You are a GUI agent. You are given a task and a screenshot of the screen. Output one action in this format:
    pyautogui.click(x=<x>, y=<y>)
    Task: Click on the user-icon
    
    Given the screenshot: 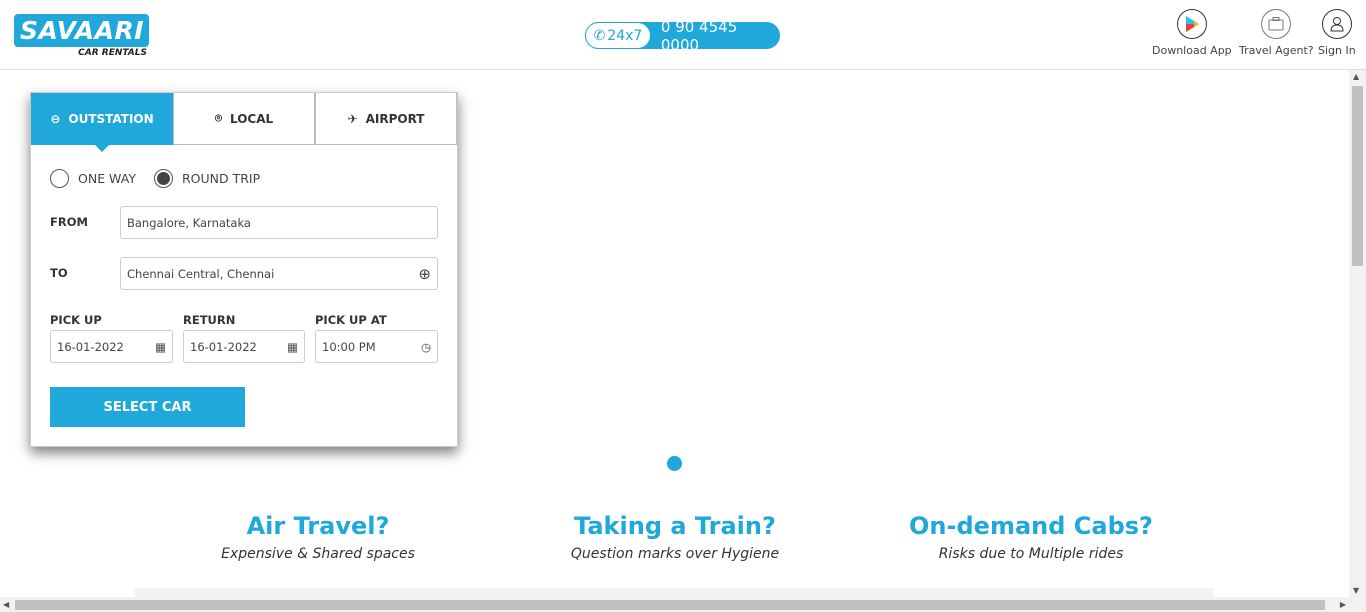 What is the action you would take?
    pyautogui.click(x=1336, y=24)
    